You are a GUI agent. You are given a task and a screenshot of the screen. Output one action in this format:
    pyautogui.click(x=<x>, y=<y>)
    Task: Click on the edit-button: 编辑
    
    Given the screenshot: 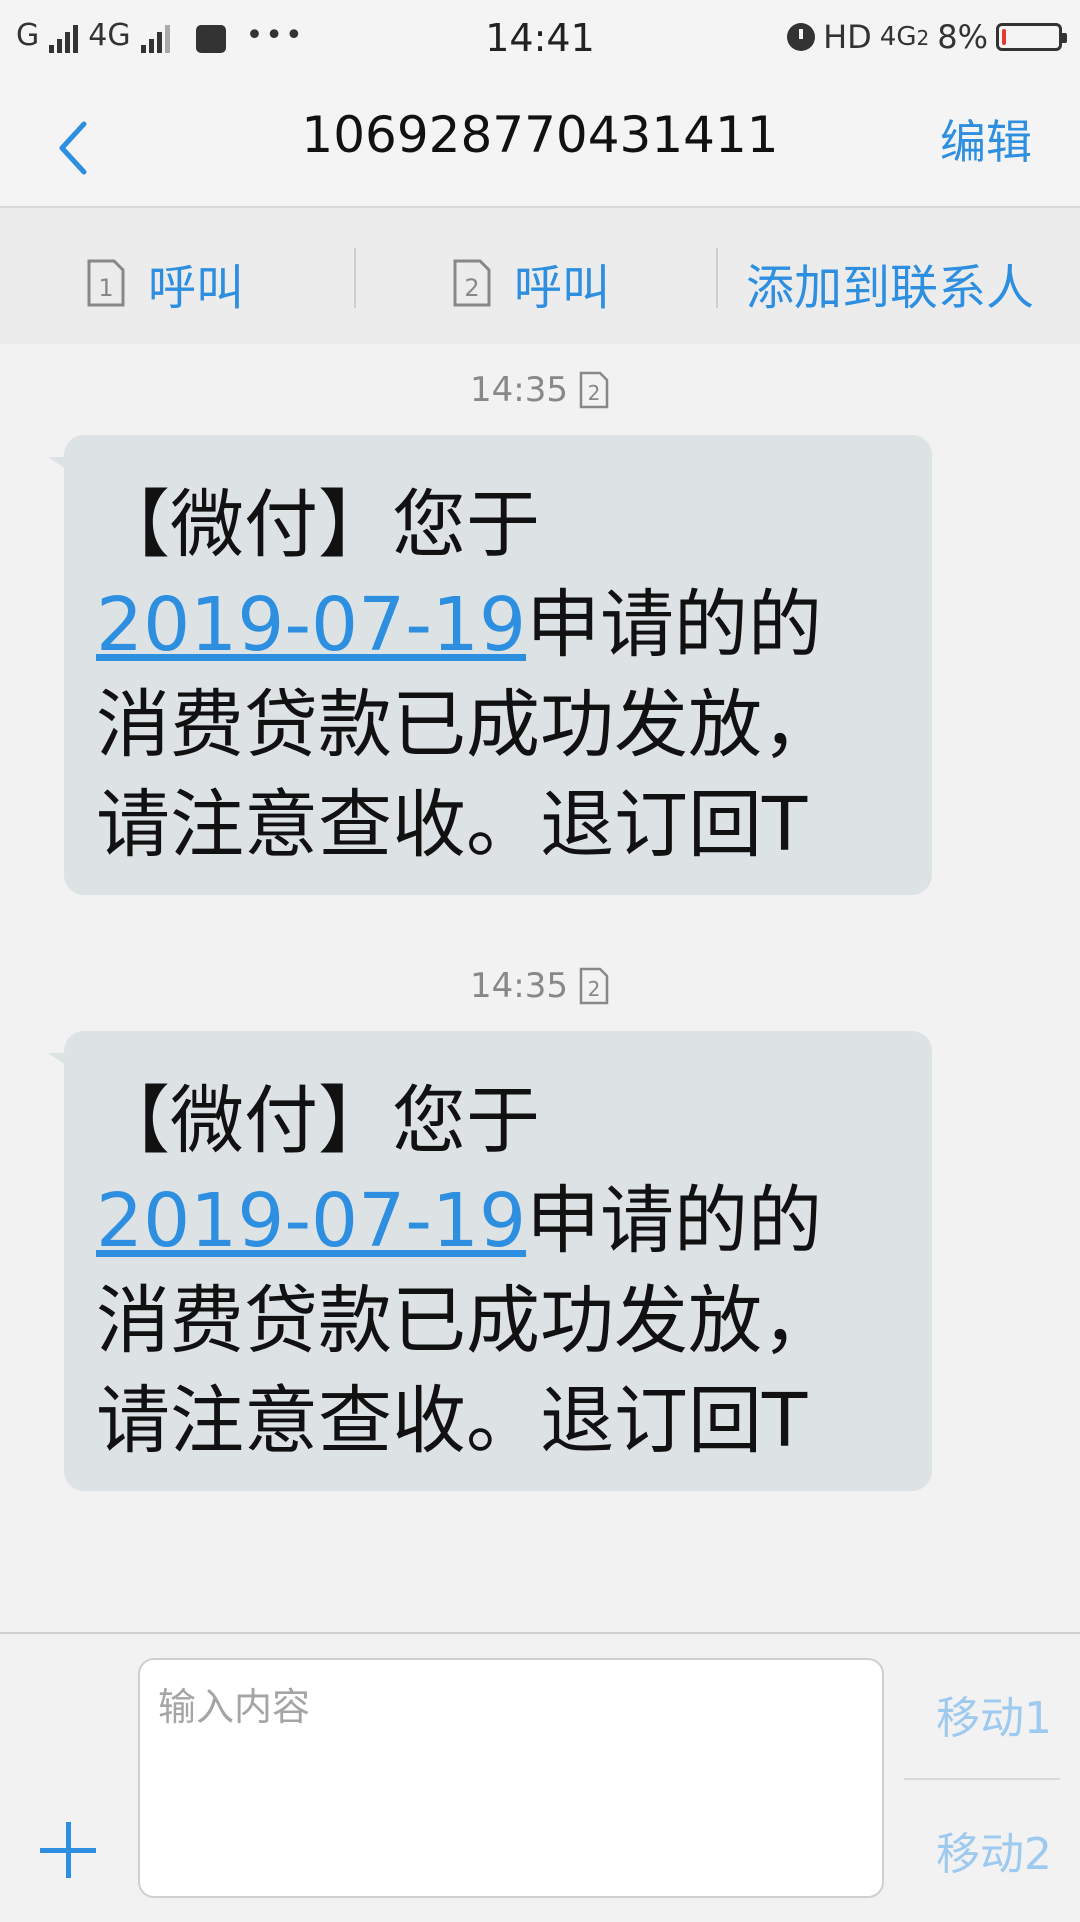 What is the action you would take?
    pyautogui.click(x=986, y=139)
    